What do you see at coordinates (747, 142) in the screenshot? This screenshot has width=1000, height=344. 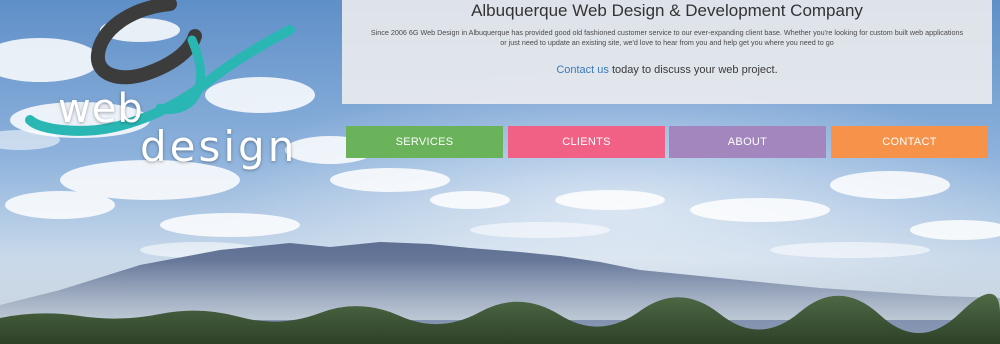 I see `nav-about-button: ABOUT` at bounding box center [747, 142].